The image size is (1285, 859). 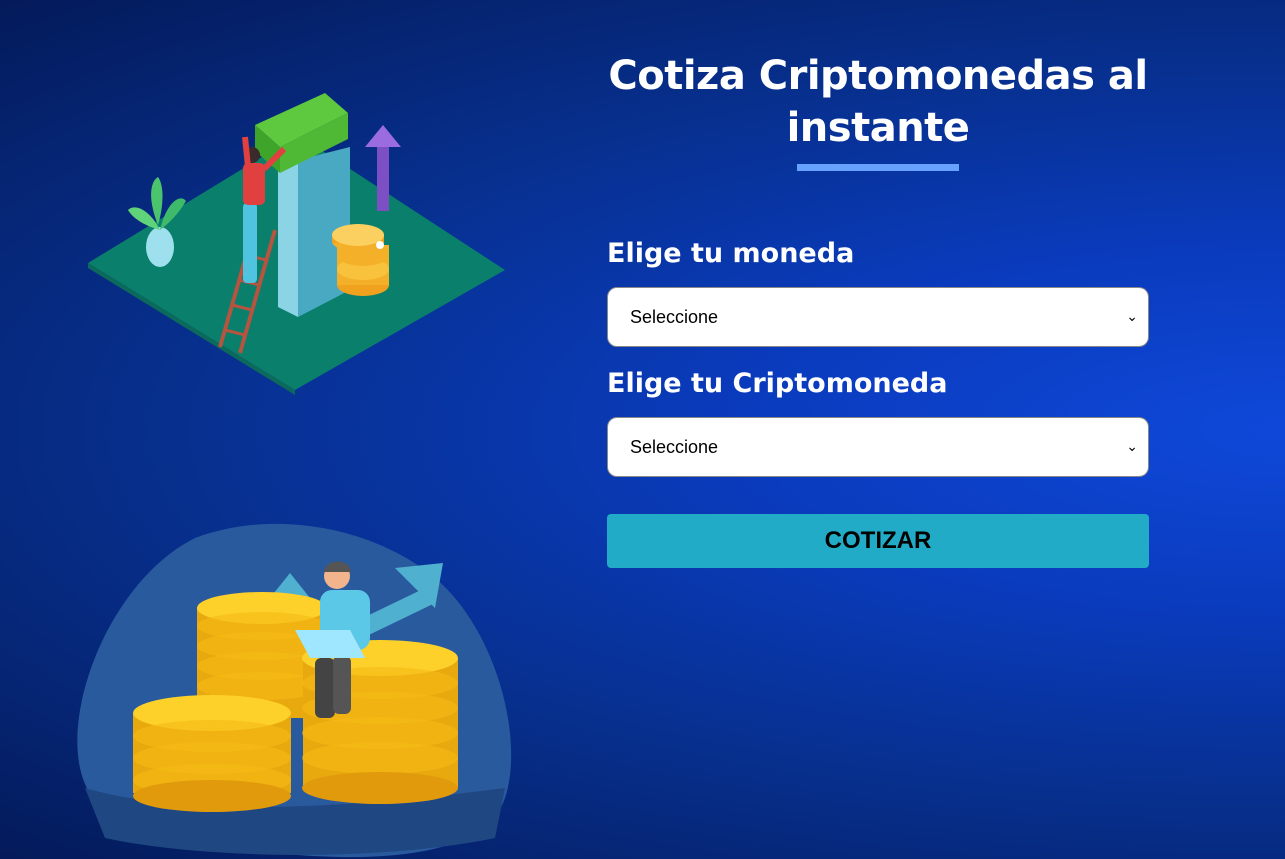 I want to click on coin-stacks-illustration, so click(x=294, y=690).